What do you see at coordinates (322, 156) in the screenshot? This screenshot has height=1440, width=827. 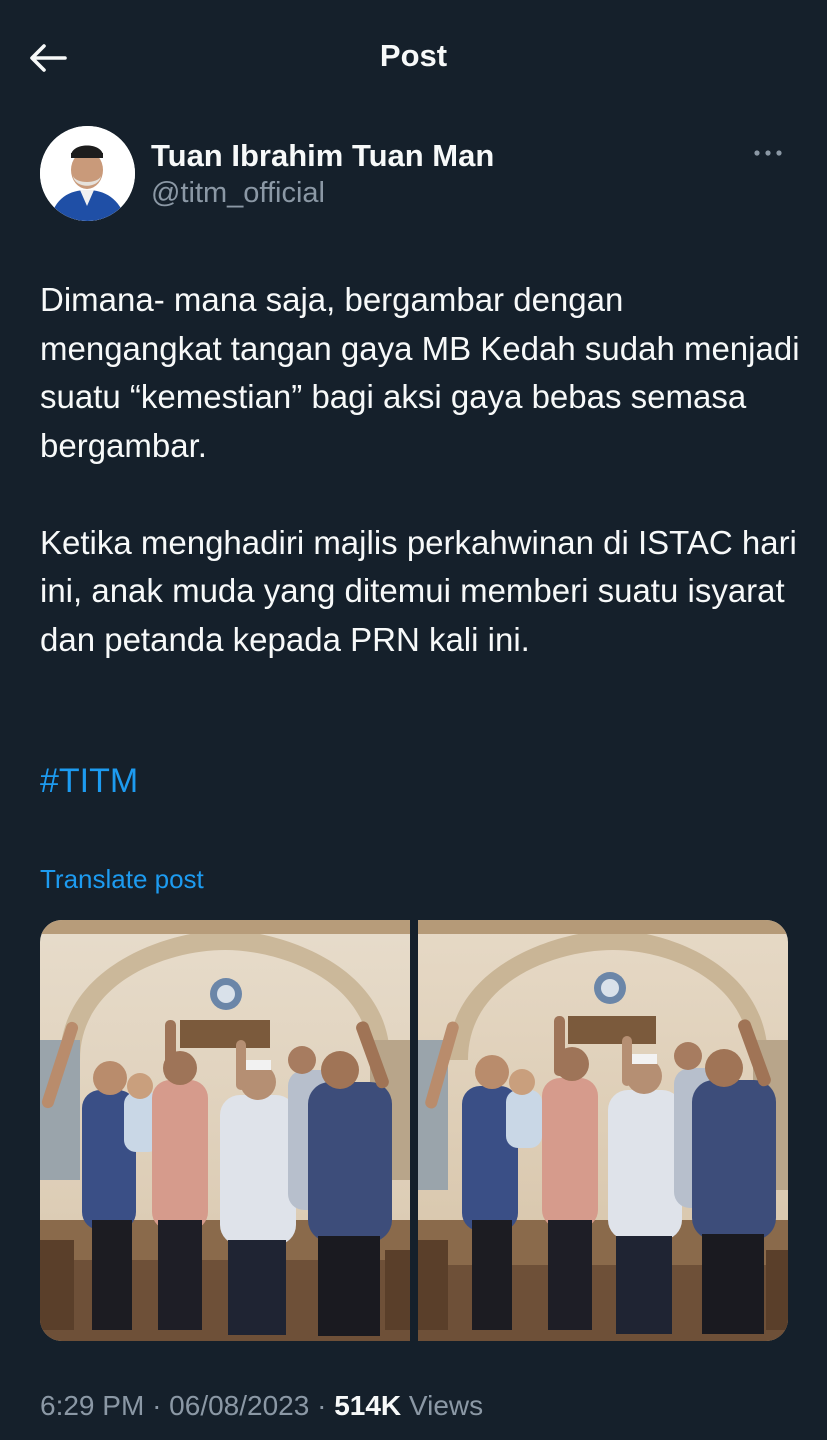 I see `author-name: Tuan Ibrahim Tuan Man` at bounding box center [322, 156].